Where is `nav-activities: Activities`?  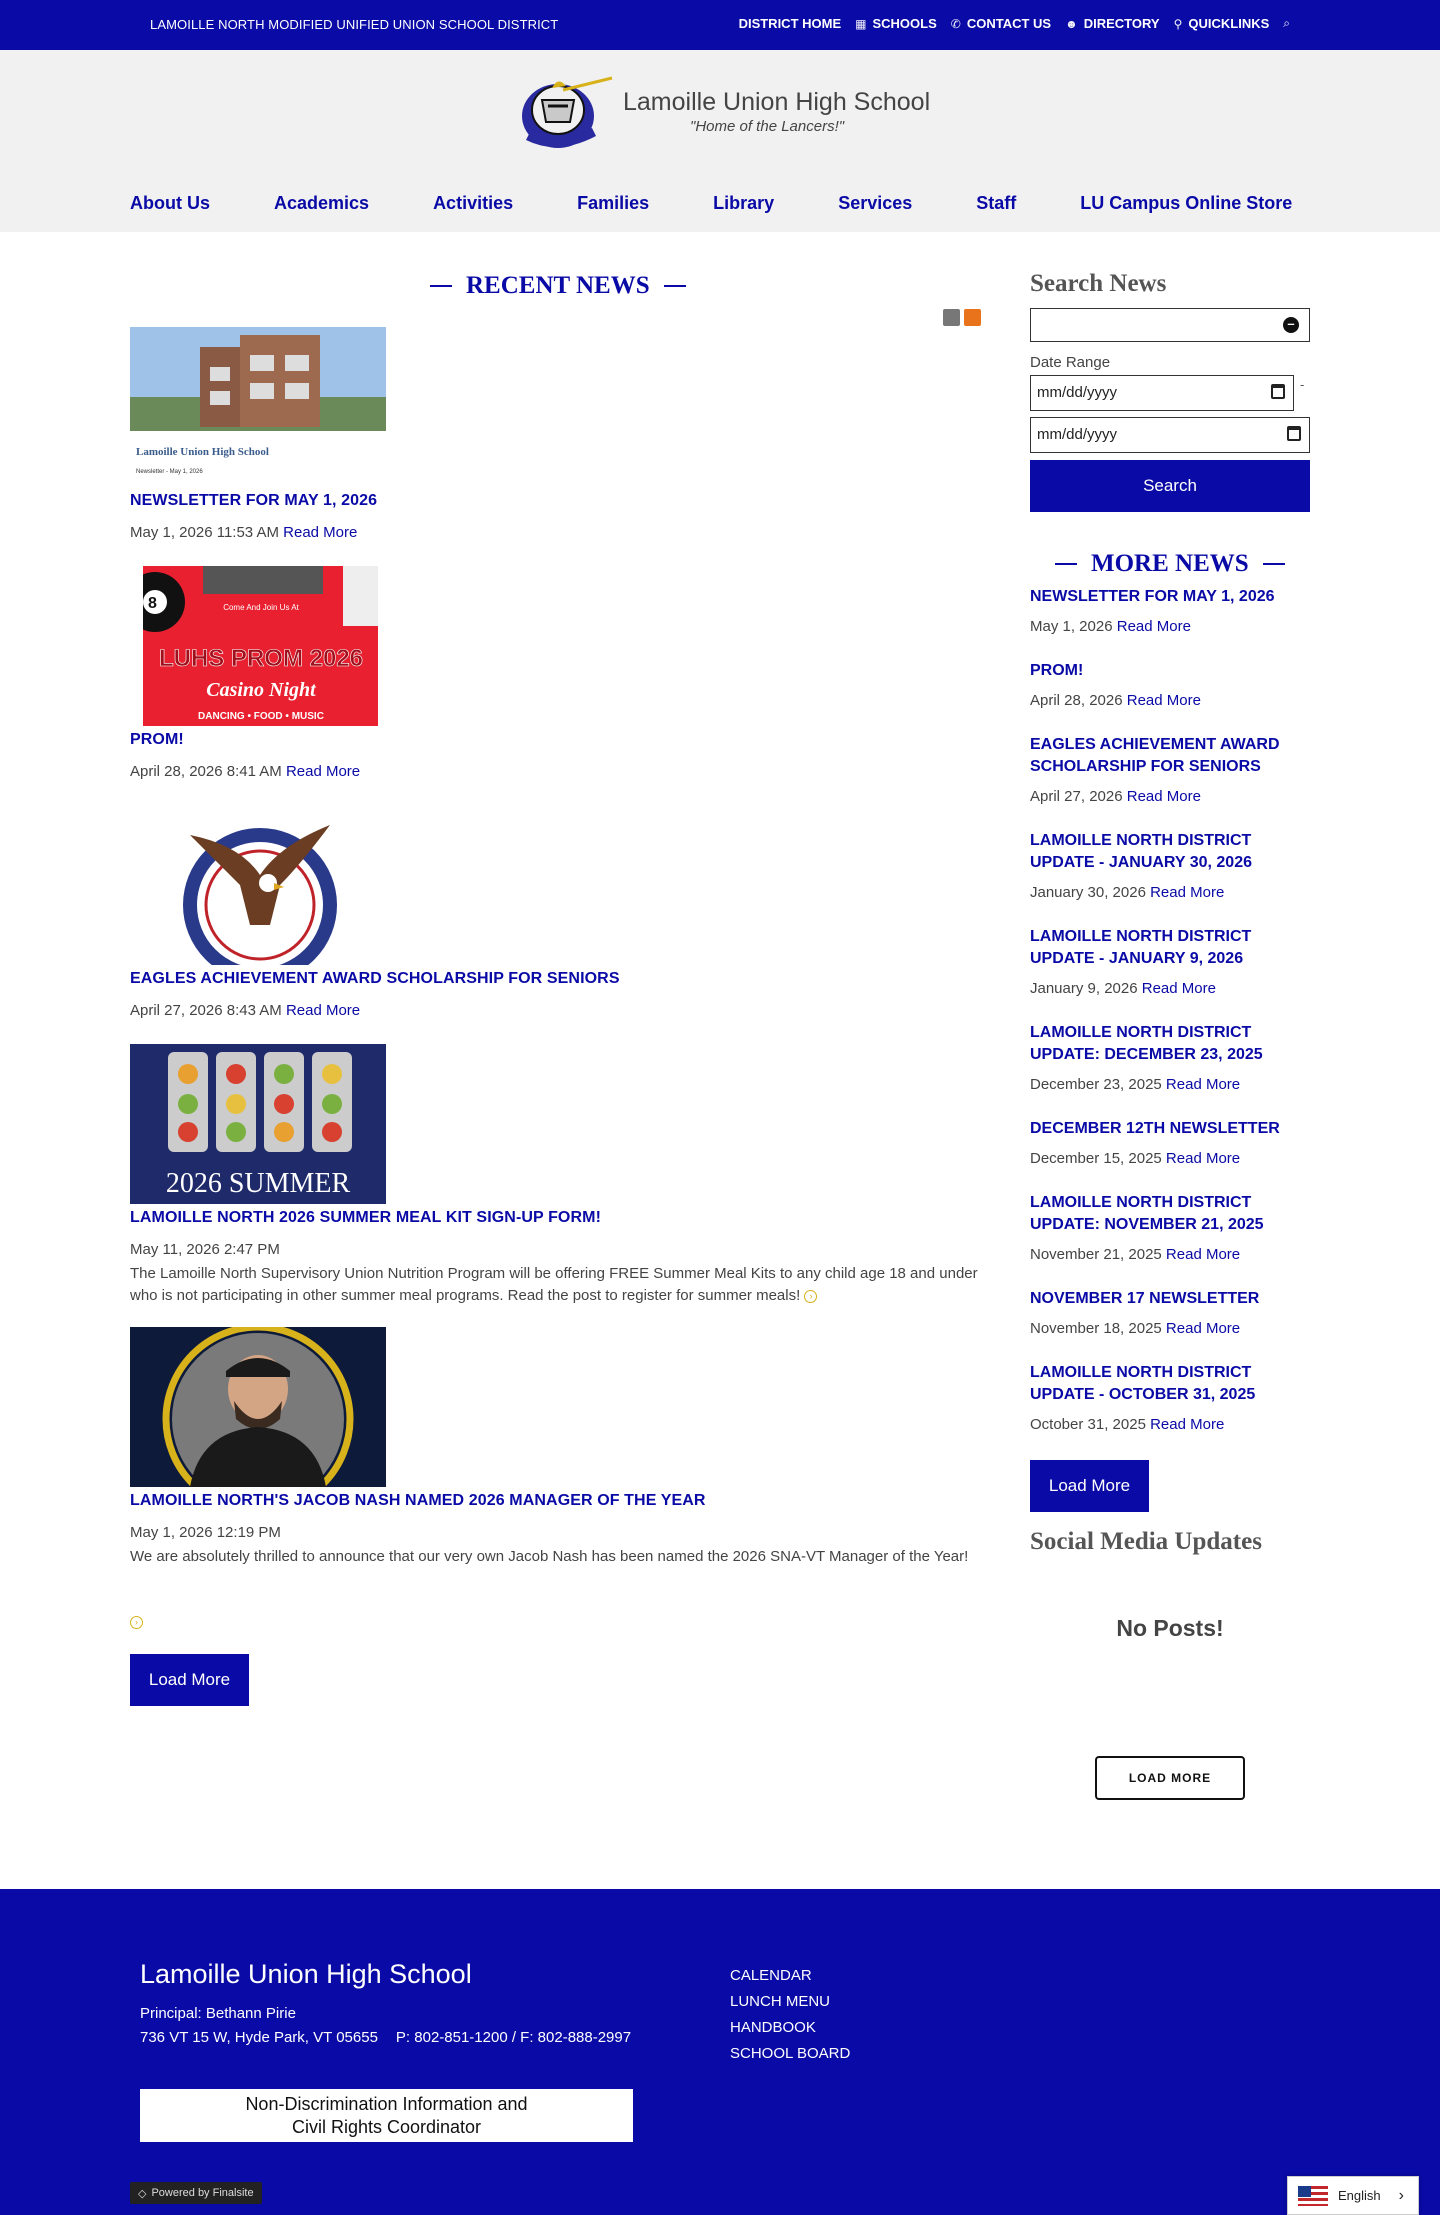
nav-activities: Activities is located at coordinates (473, 203).